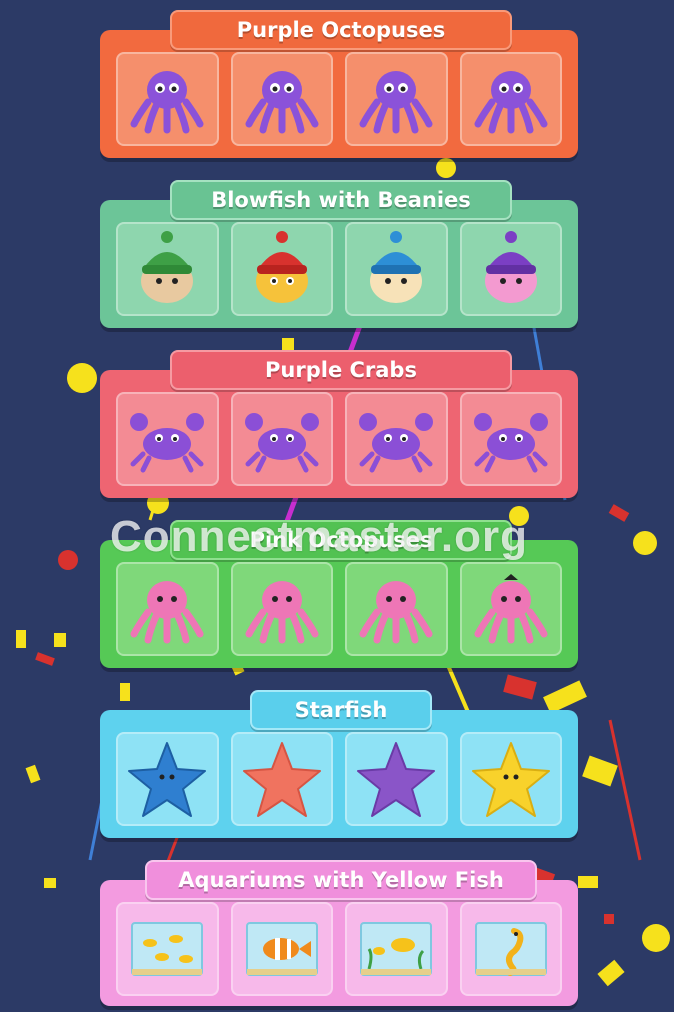 This screenshot has width=674, height=1012. Describe the element at coordinates (339, 254) in the screenshot. I see `group-blowfish-with-beanies: Blowfish with Beanies` at that location.